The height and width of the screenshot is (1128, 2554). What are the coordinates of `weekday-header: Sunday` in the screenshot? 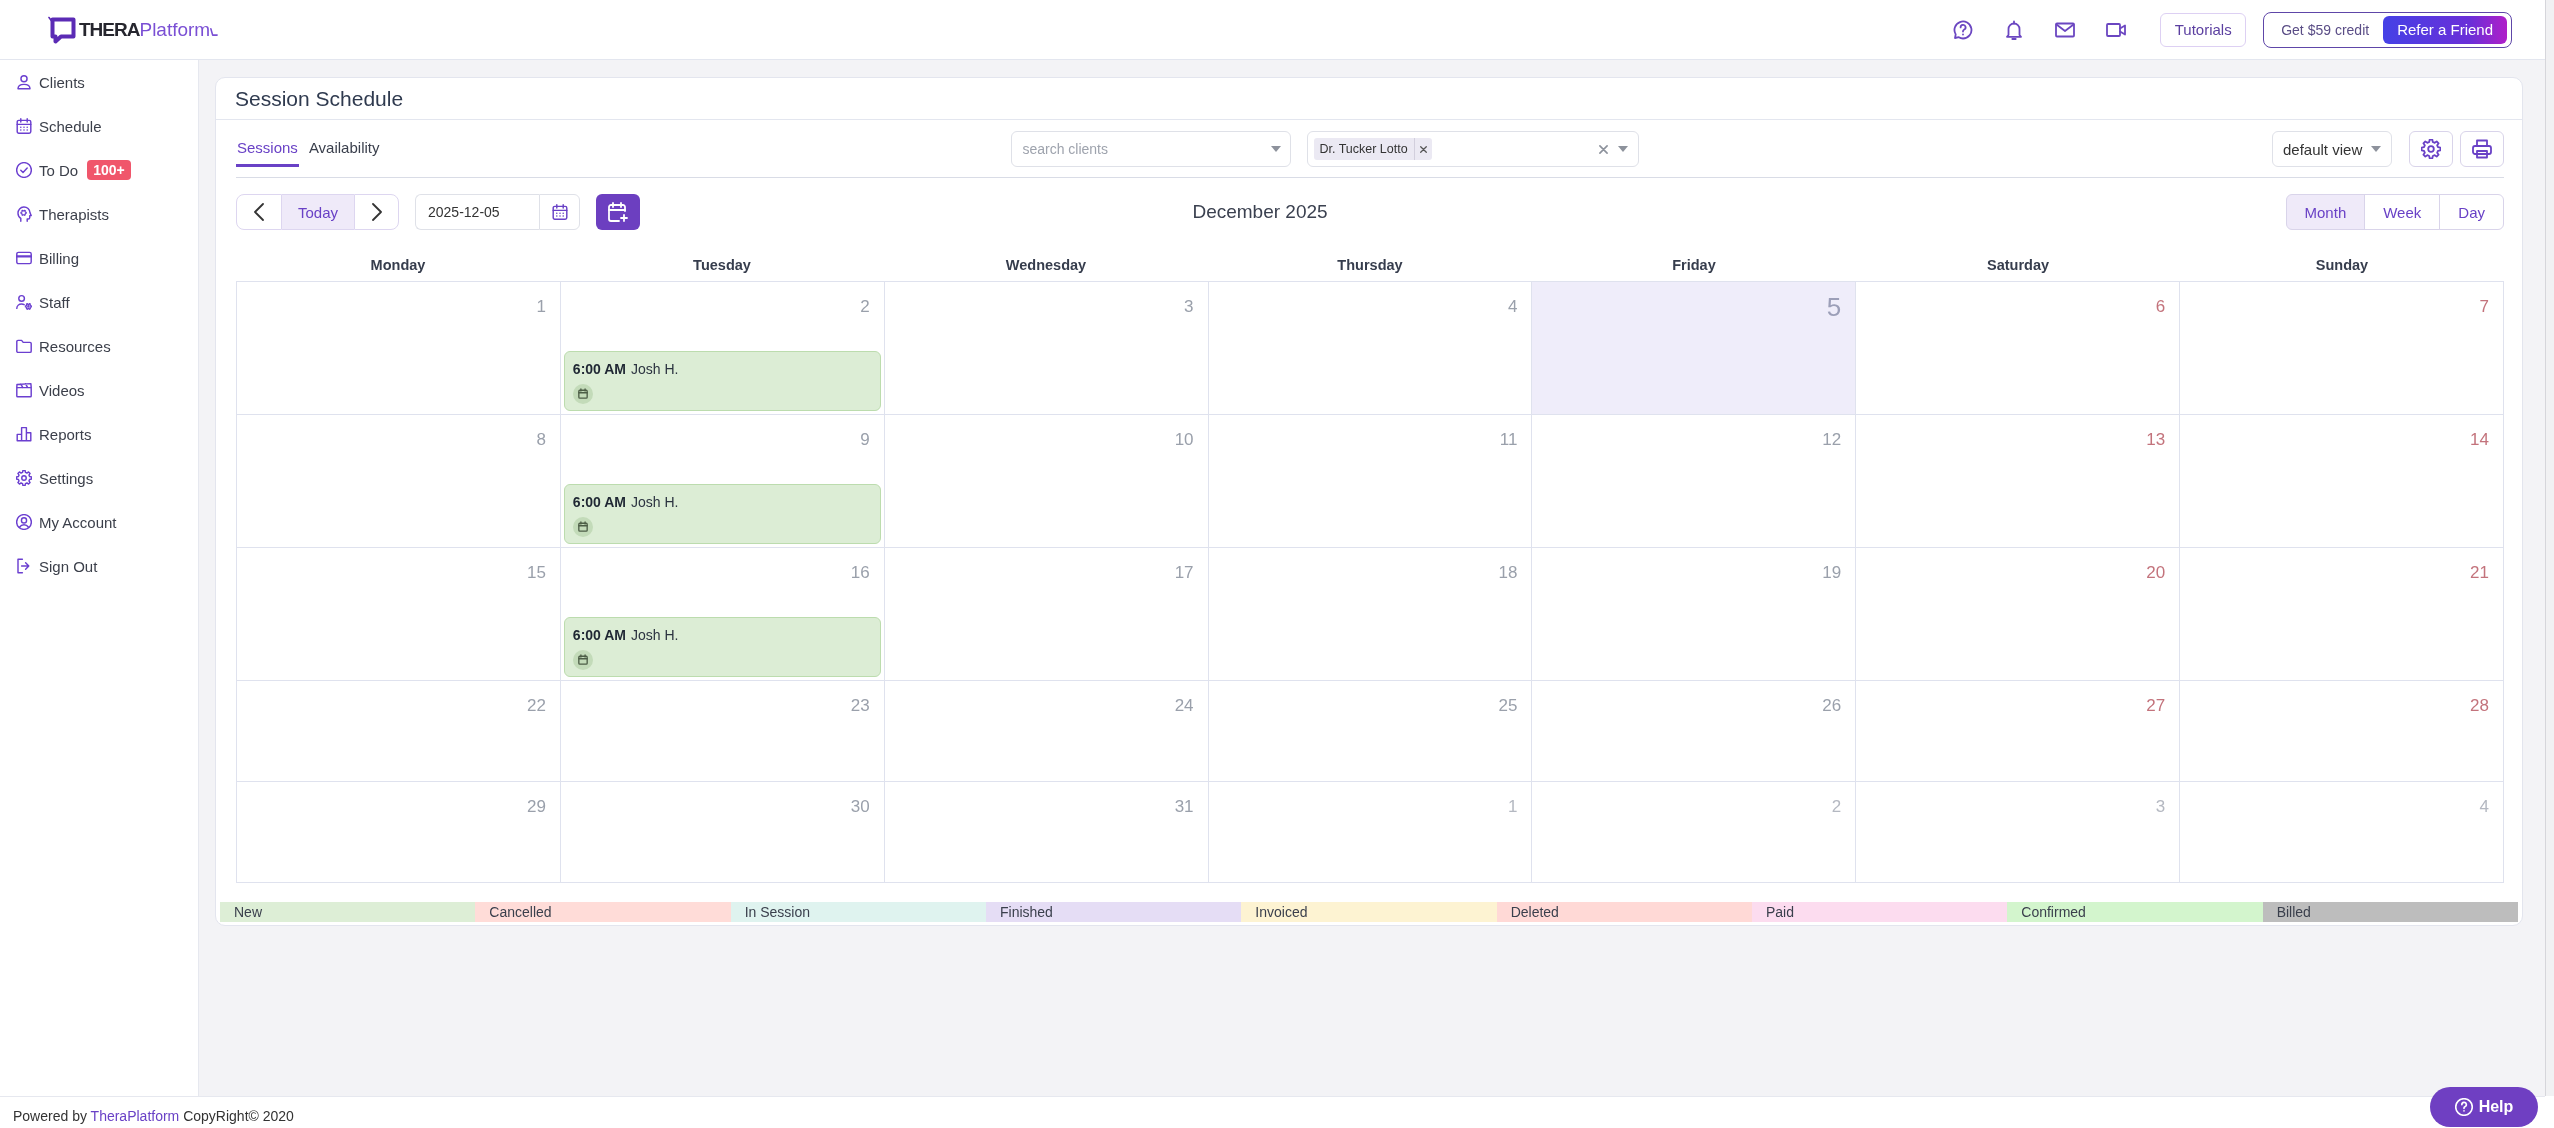 It's located at (2342, 265).